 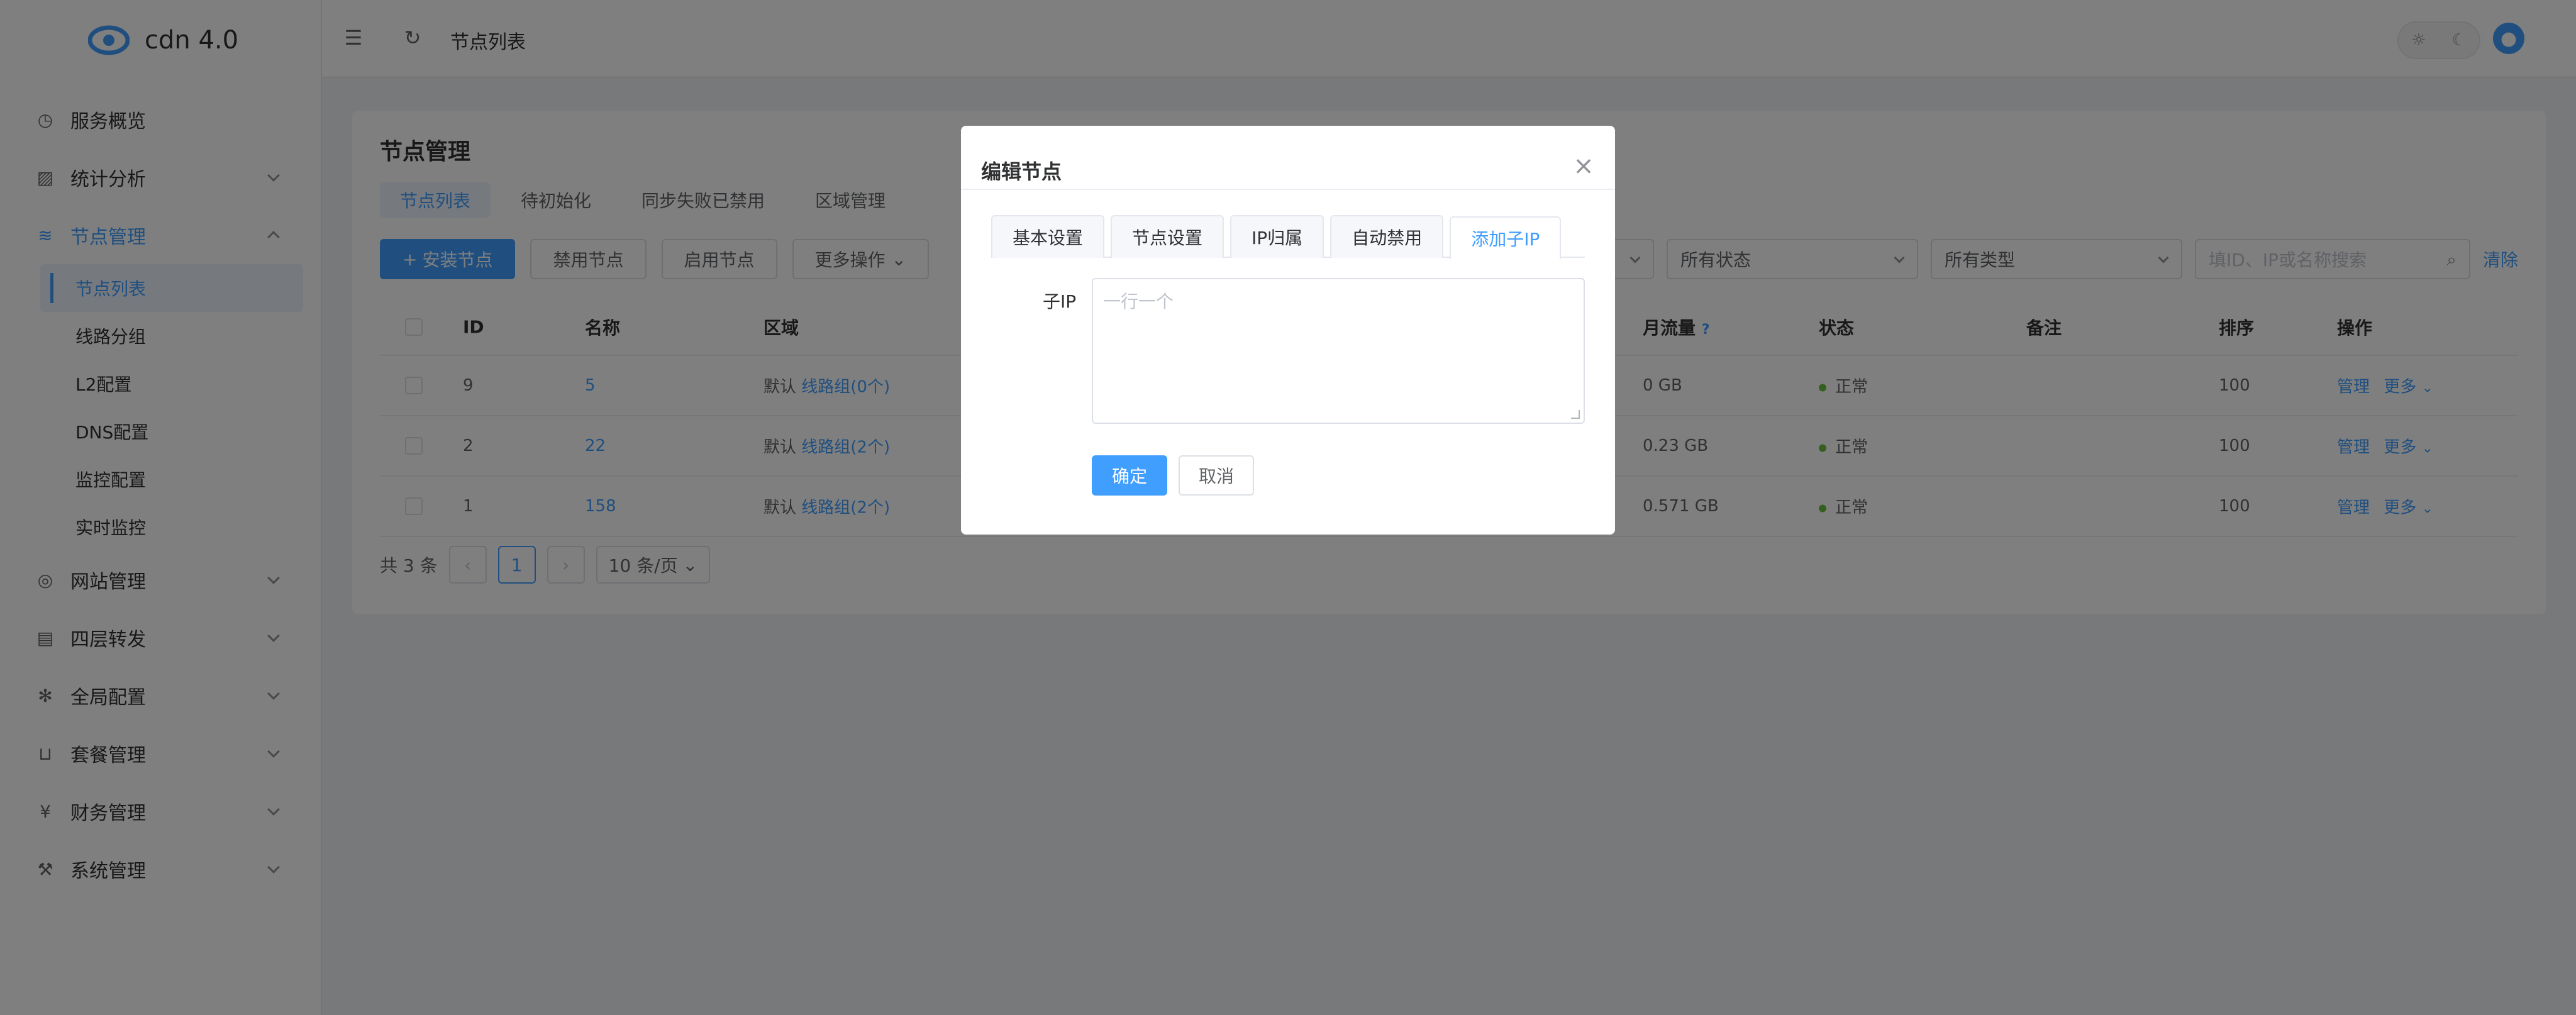 I want to click on dialog-divider, so click(x=1288, y=190).